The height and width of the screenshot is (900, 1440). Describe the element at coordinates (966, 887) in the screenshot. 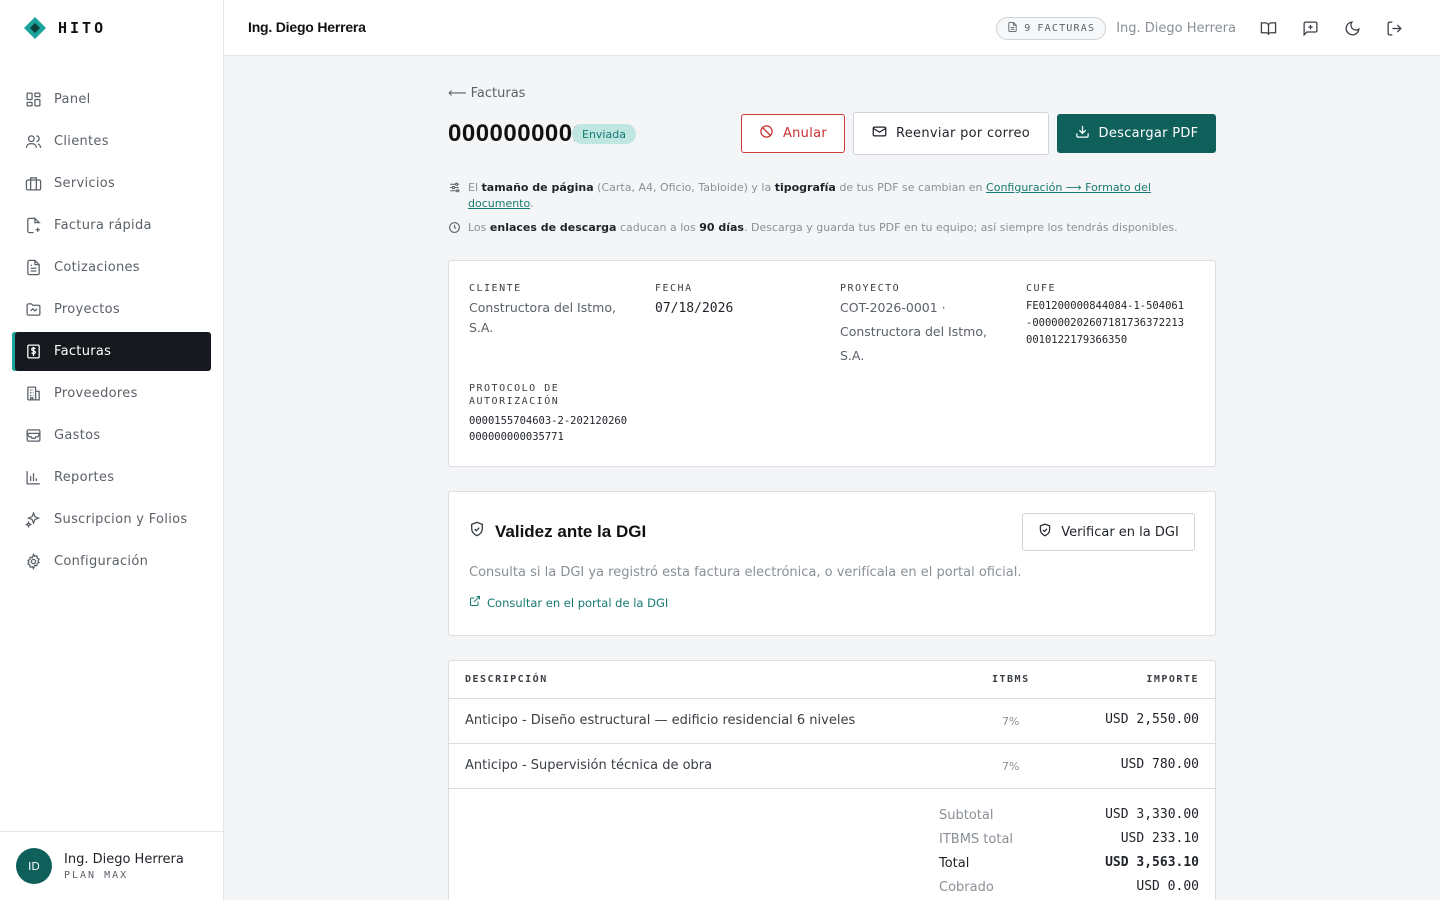

I see `collected-label: Cobrado` at that location.